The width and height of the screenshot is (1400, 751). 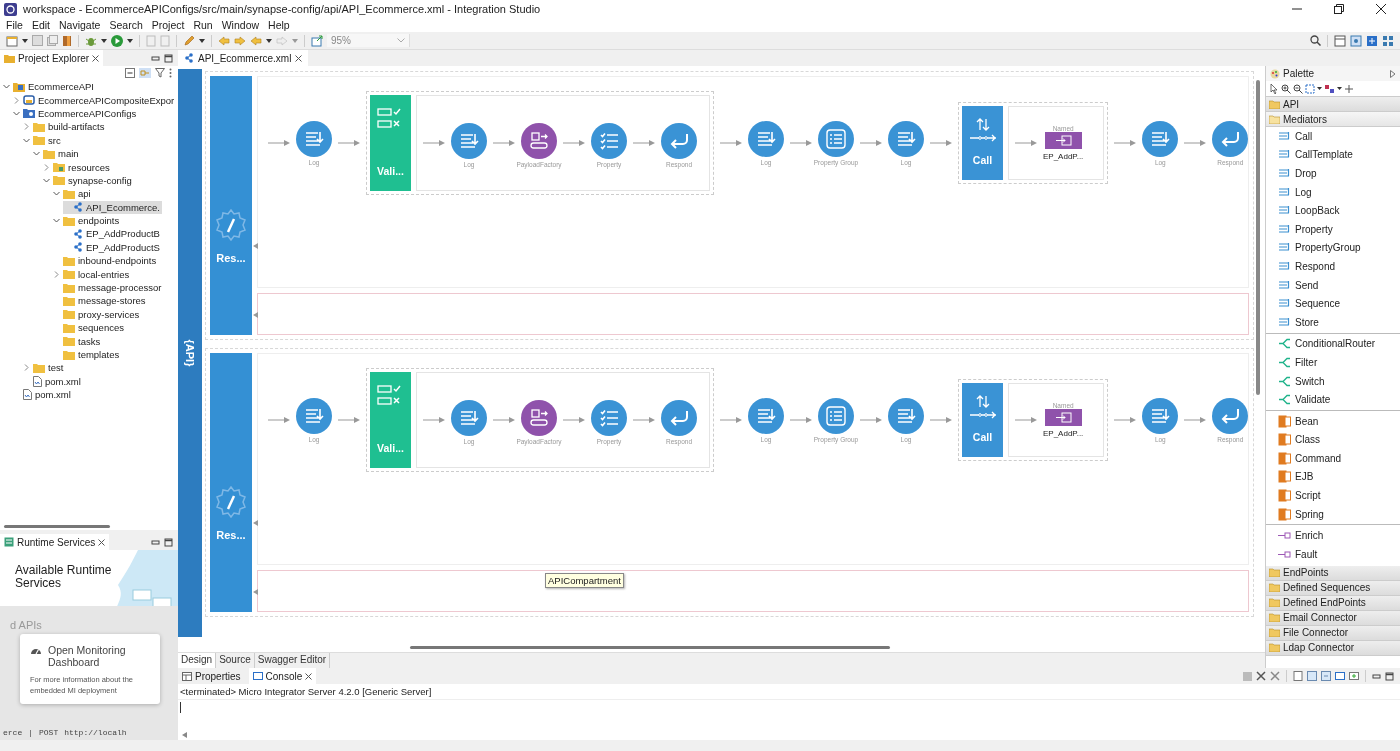 I want to click on palette-item: Command, so click(x=1333, y=458).